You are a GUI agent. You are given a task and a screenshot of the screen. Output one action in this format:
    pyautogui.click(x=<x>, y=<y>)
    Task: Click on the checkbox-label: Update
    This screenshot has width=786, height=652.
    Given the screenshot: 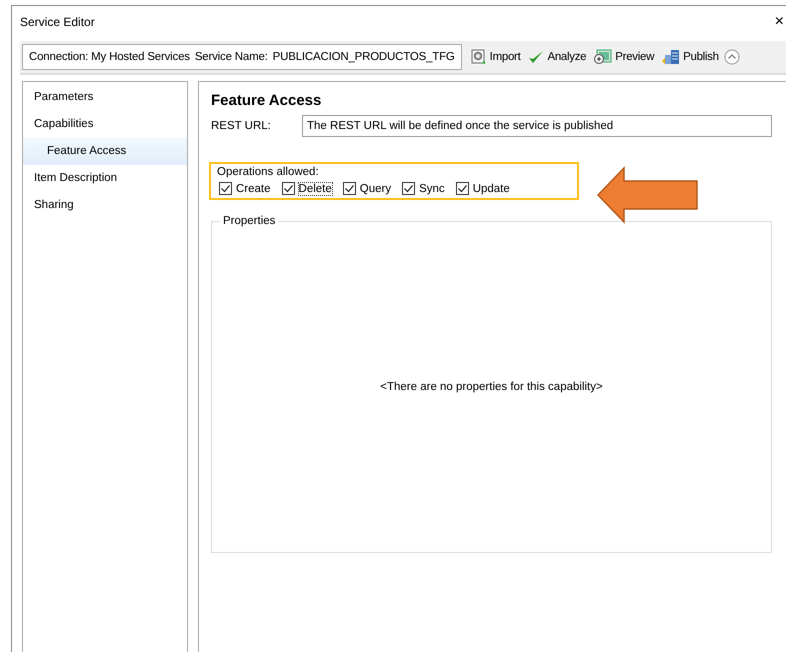 What is the action you would take?
    pyautogui.click(x=491, y=188)
    